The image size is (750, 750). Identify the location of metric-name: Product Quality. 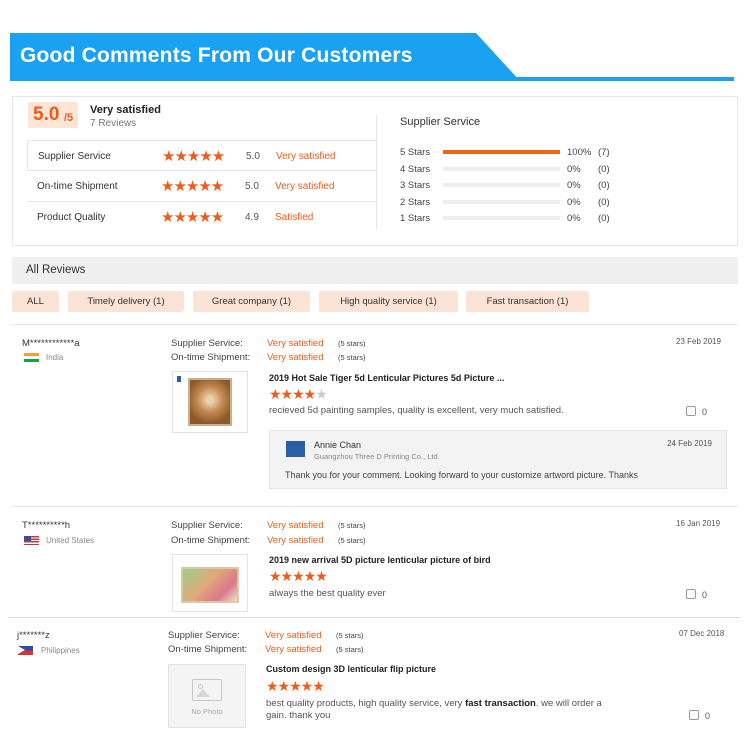
(71, 217).